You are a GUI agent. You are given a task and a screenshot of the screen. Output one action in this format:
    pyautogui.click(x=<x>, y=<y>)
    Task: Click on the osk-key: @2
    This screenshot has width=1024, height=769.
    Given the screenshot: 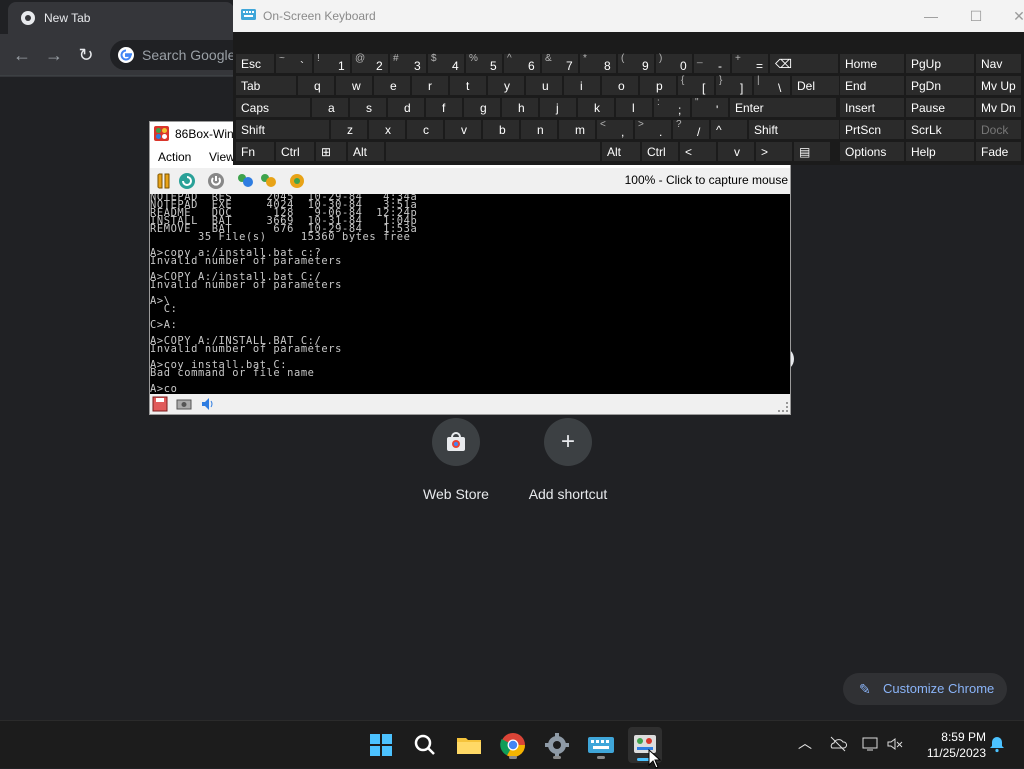 What is the action you would take?
    pyautogui.click(x=370, y=63)
    